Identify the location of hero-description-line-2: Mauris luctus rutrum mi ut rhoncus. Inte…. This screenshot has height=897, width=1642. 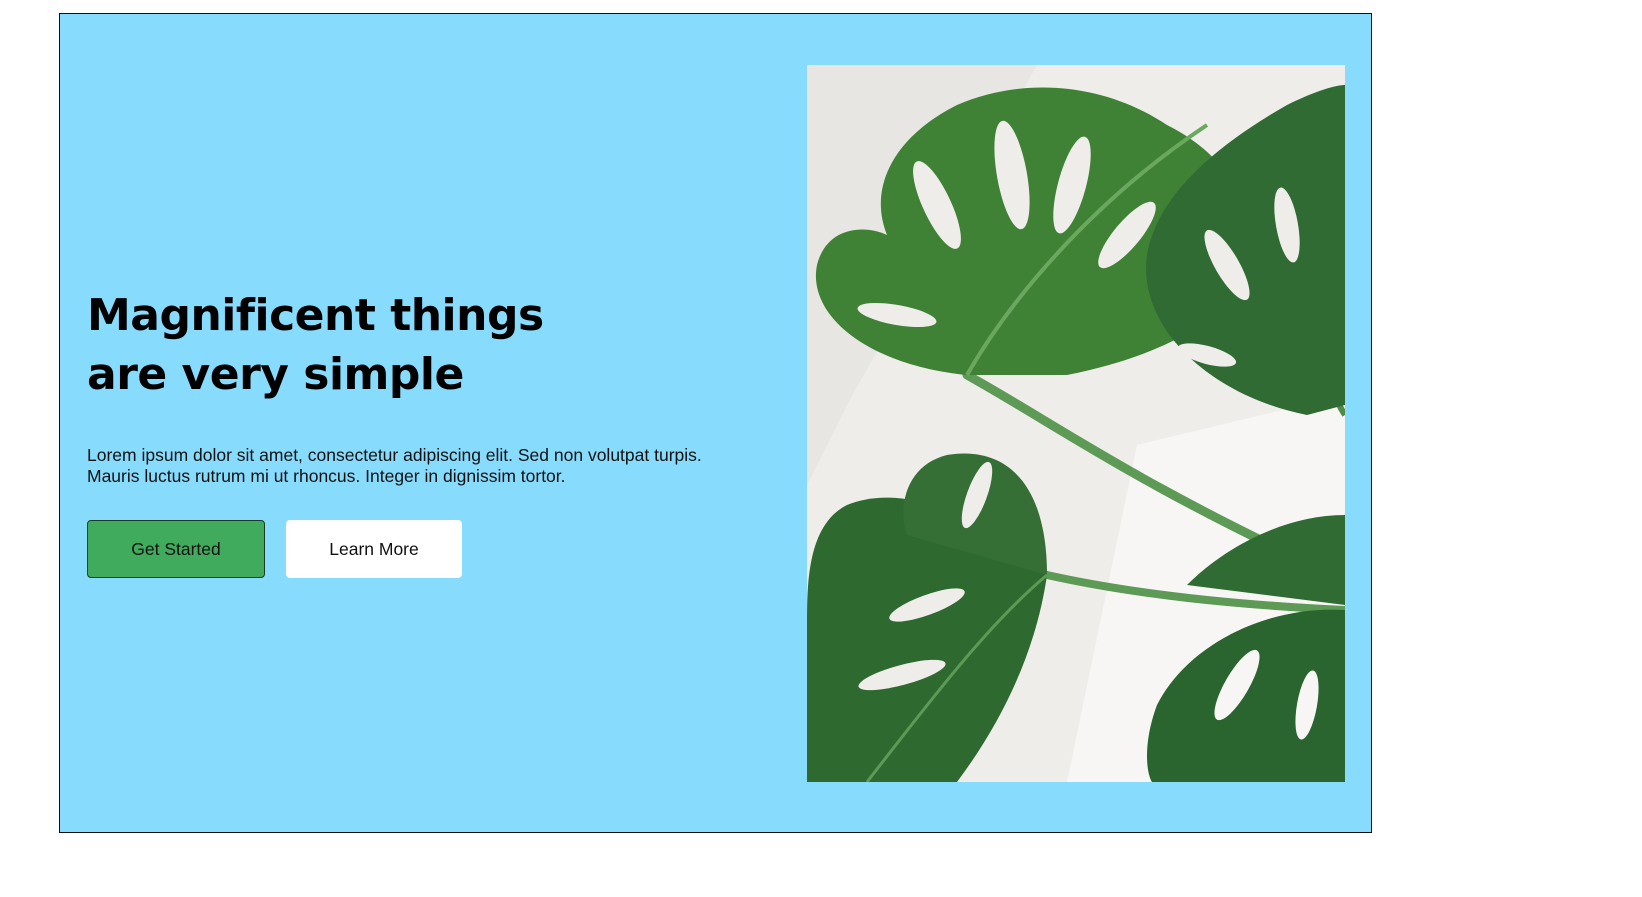
(326, 476).